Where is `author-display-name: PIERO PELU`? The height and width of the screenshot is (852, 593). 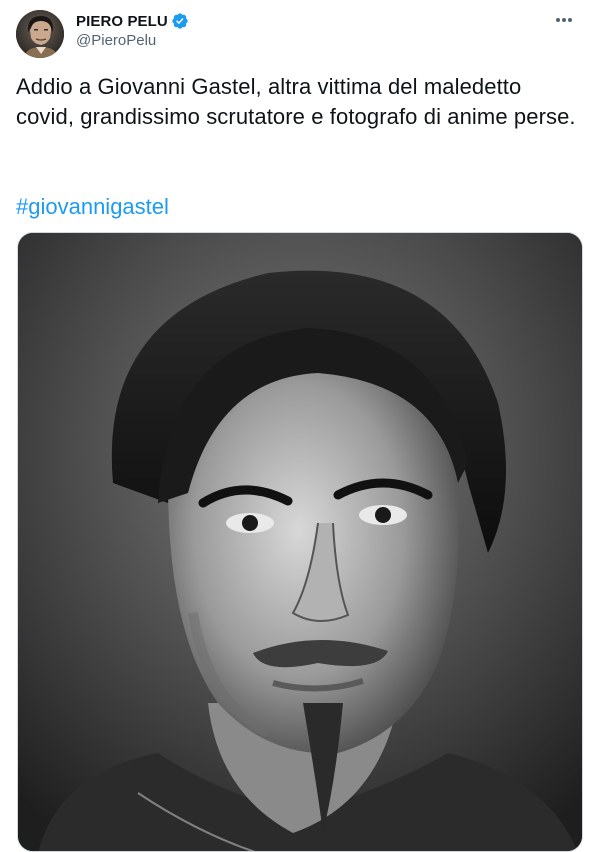
author-display-name: PIERO PELU is located at coordinates (122, 21).